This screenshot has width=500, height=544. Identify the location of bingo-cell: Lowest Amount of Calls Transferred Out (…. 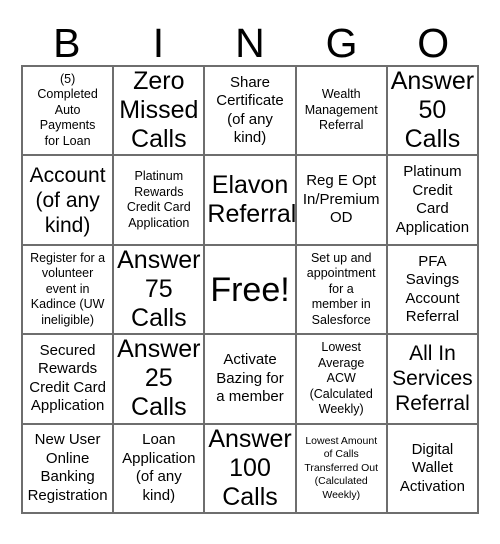
(342, 468).